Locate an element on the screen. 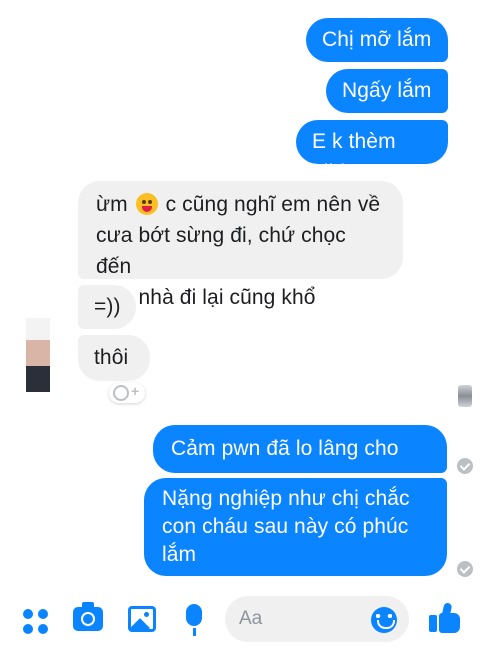 This screenshot has width=480, height=653. composer-toolbar: Aa is located at coordinates (240, 620).